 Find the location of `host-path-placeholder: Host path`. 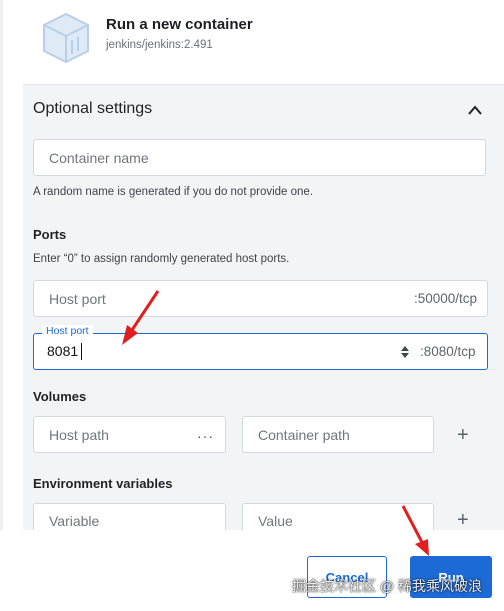

host-path-placeholder: Host path is located at coordinates (79, 435).